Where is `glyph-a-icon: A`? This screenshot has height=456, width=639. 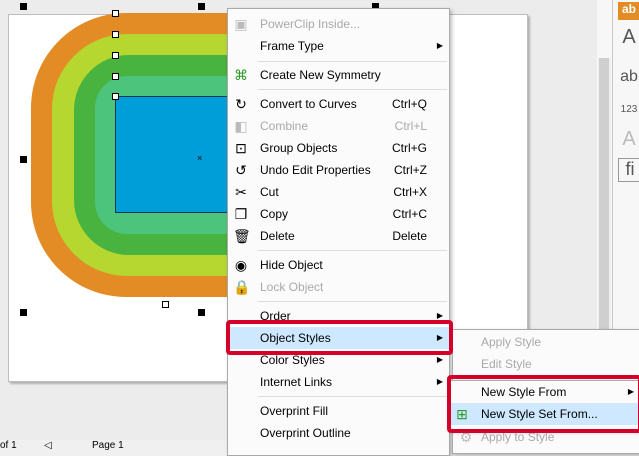 glyph-a-icon: A is located at coordinates (628, 139).